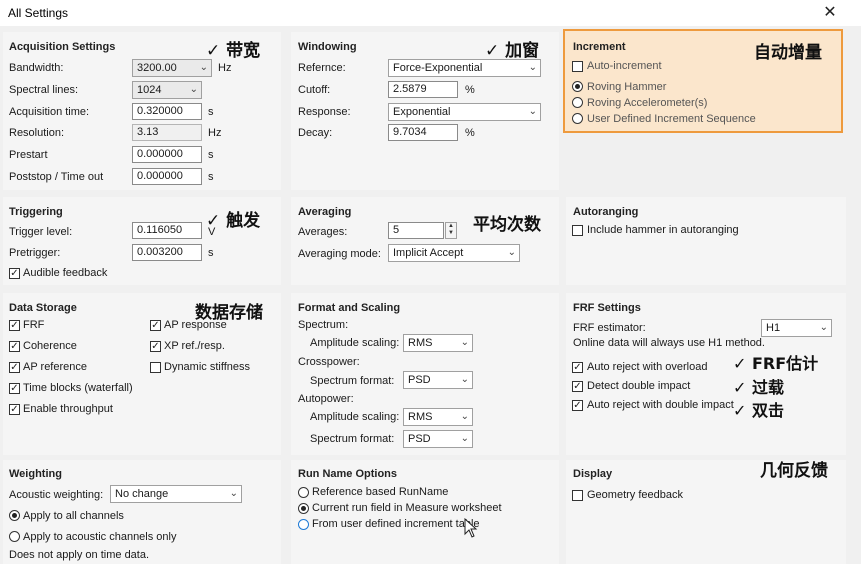 This screenshot has height=564, width=861. I want to click on coherence-checkbox: ✓, so click(14, 346).